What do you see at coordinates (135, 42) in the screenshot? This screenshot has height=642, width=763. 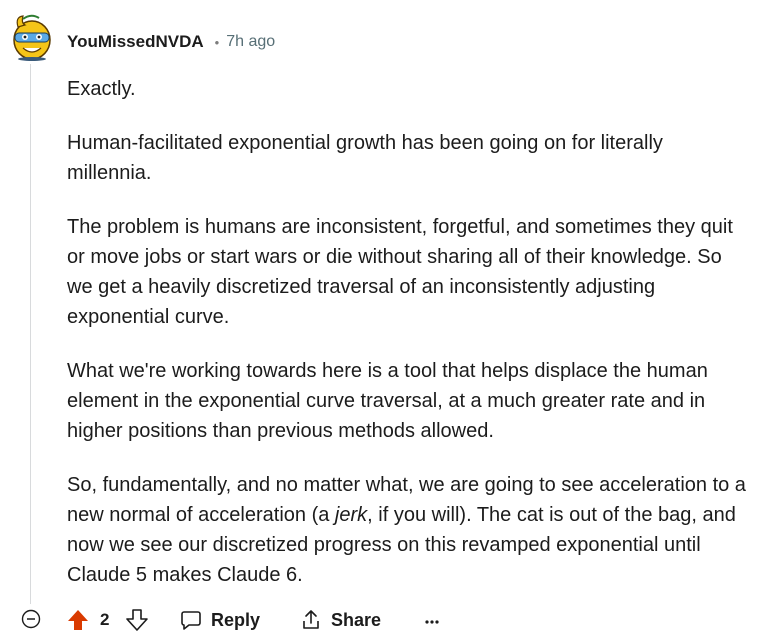 I see `username: YouMissedNVDA` at bounding box center [135, 42].